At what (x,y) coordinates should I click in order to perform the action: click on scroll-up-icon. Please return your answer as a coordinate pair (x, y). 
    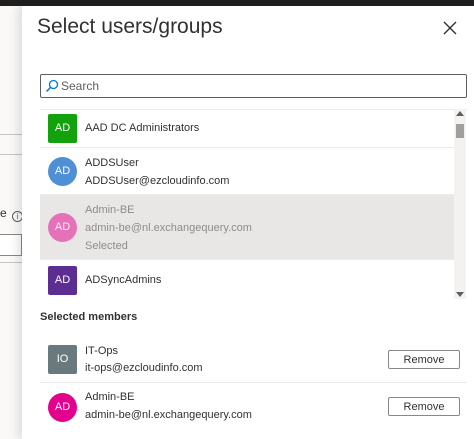
    Looking at the image, I should click on (460, 113).